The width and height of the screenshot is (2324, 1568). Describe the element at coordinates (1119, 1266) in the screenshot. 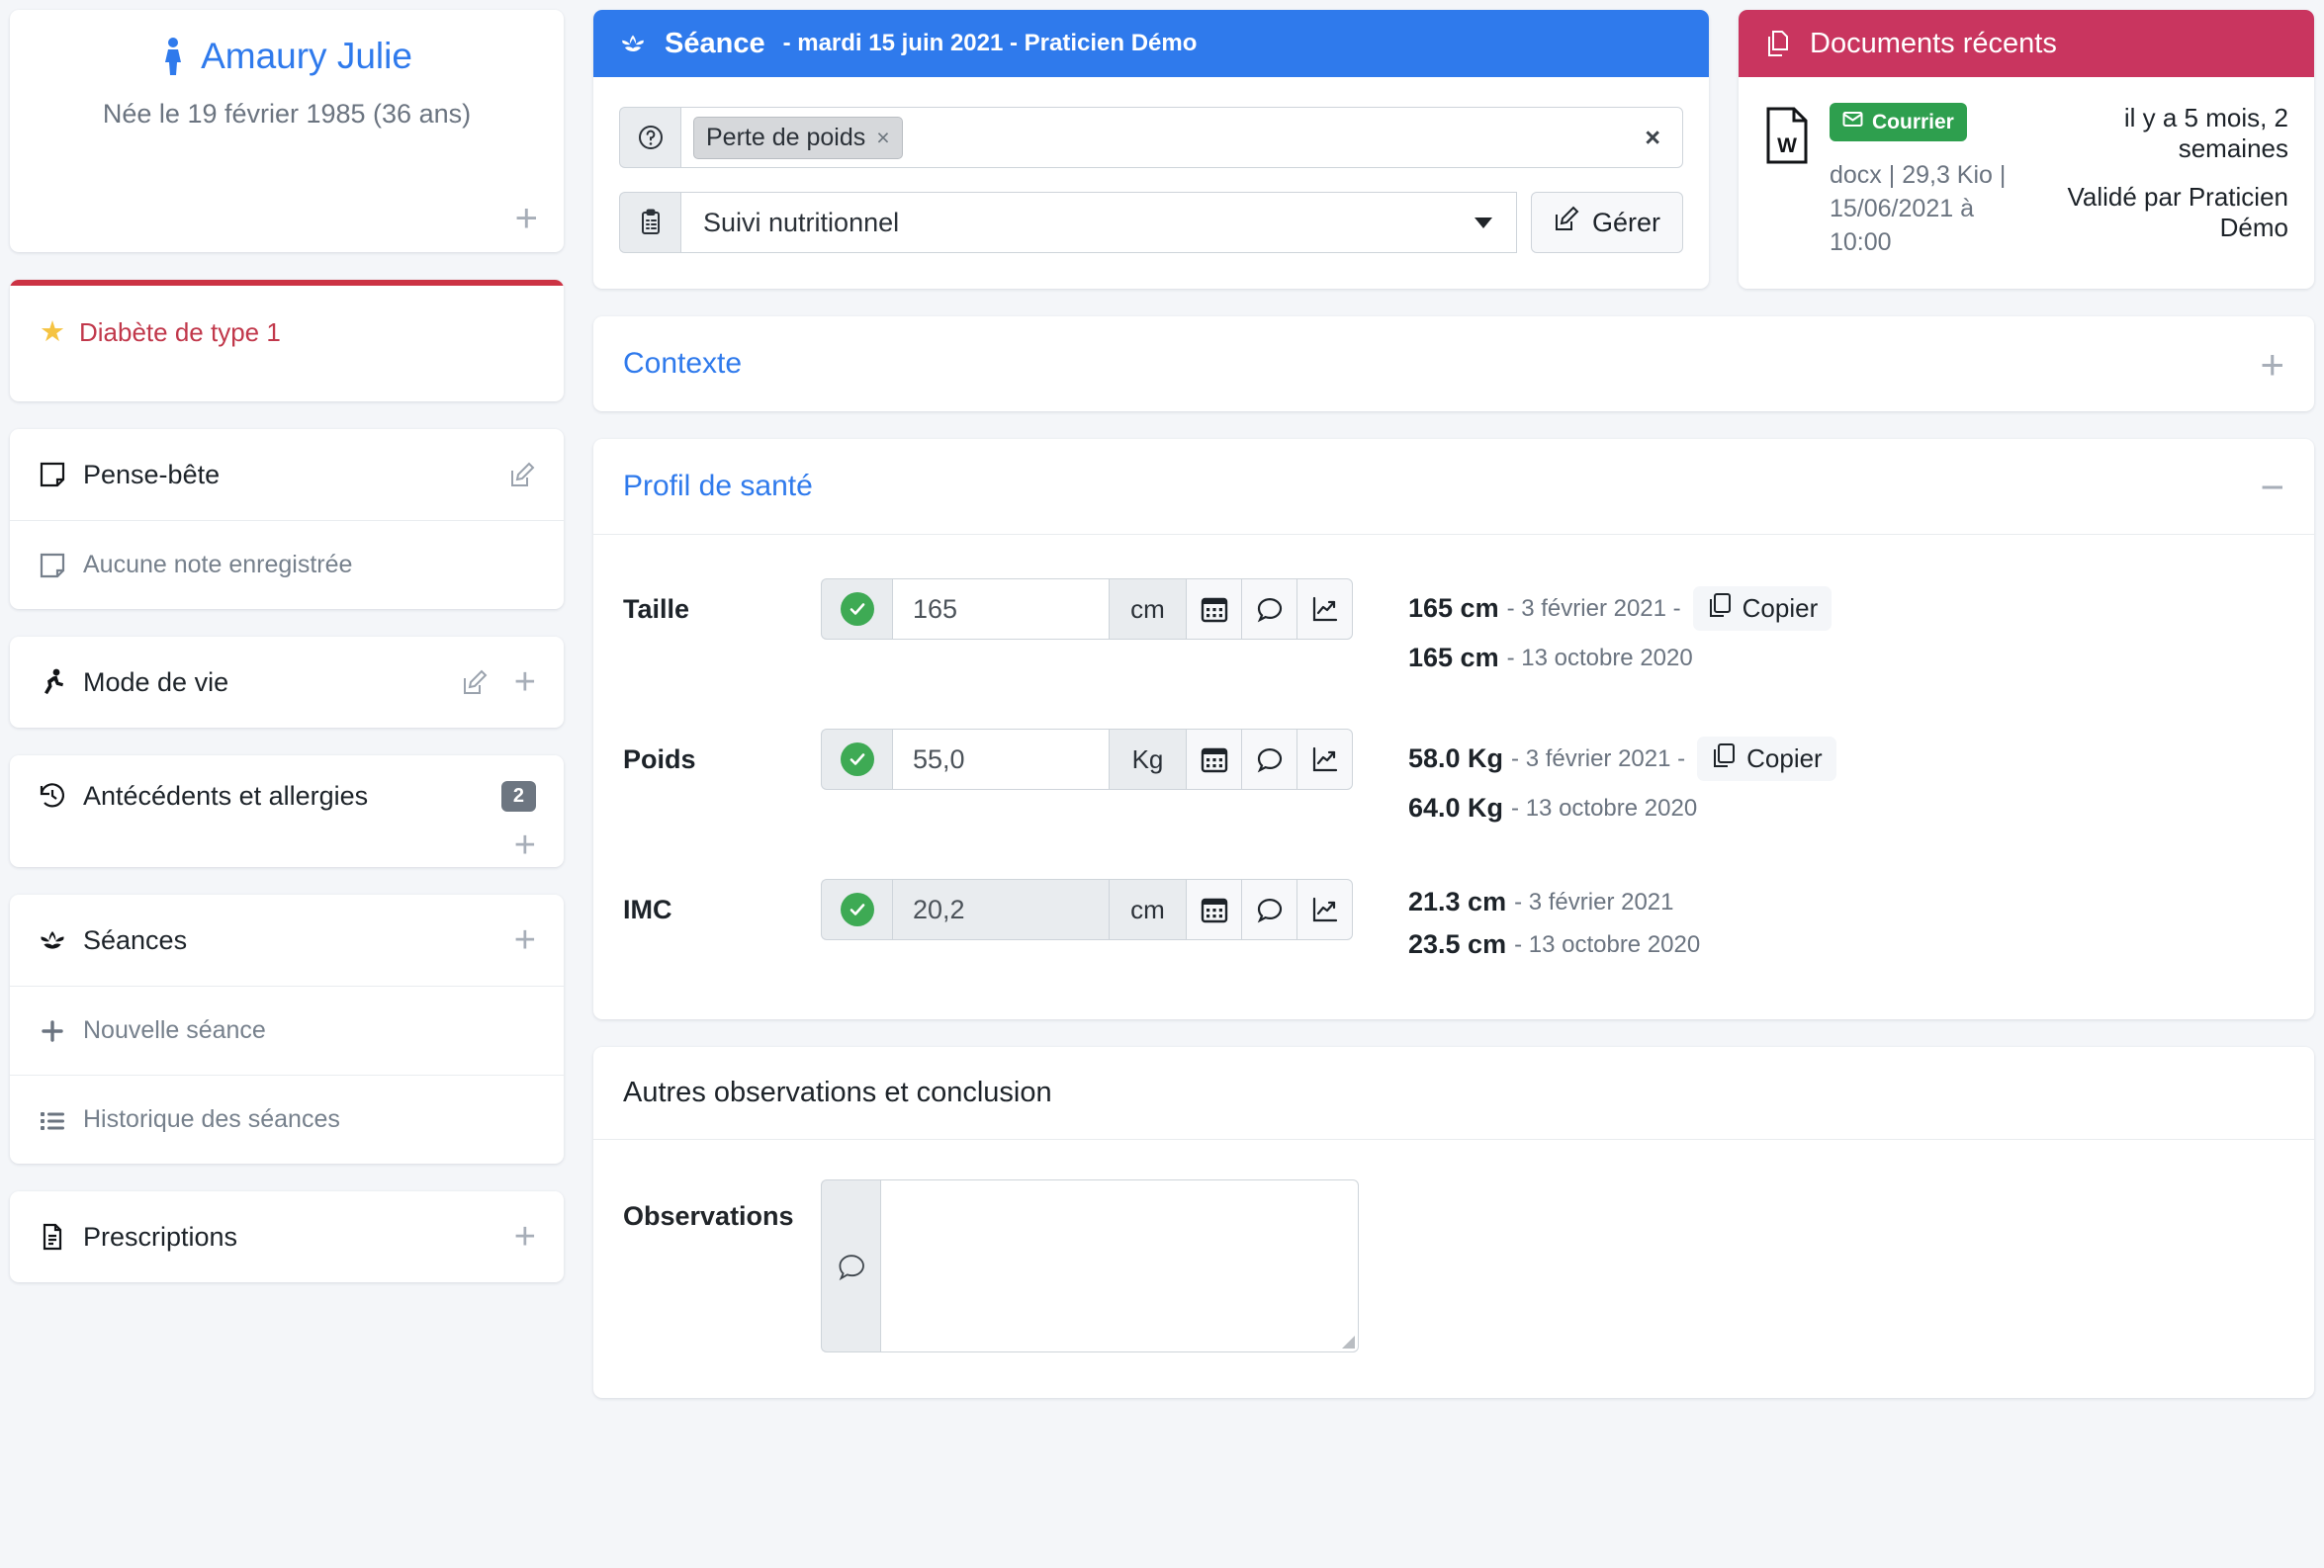

I see `observations-textarea` at that location.